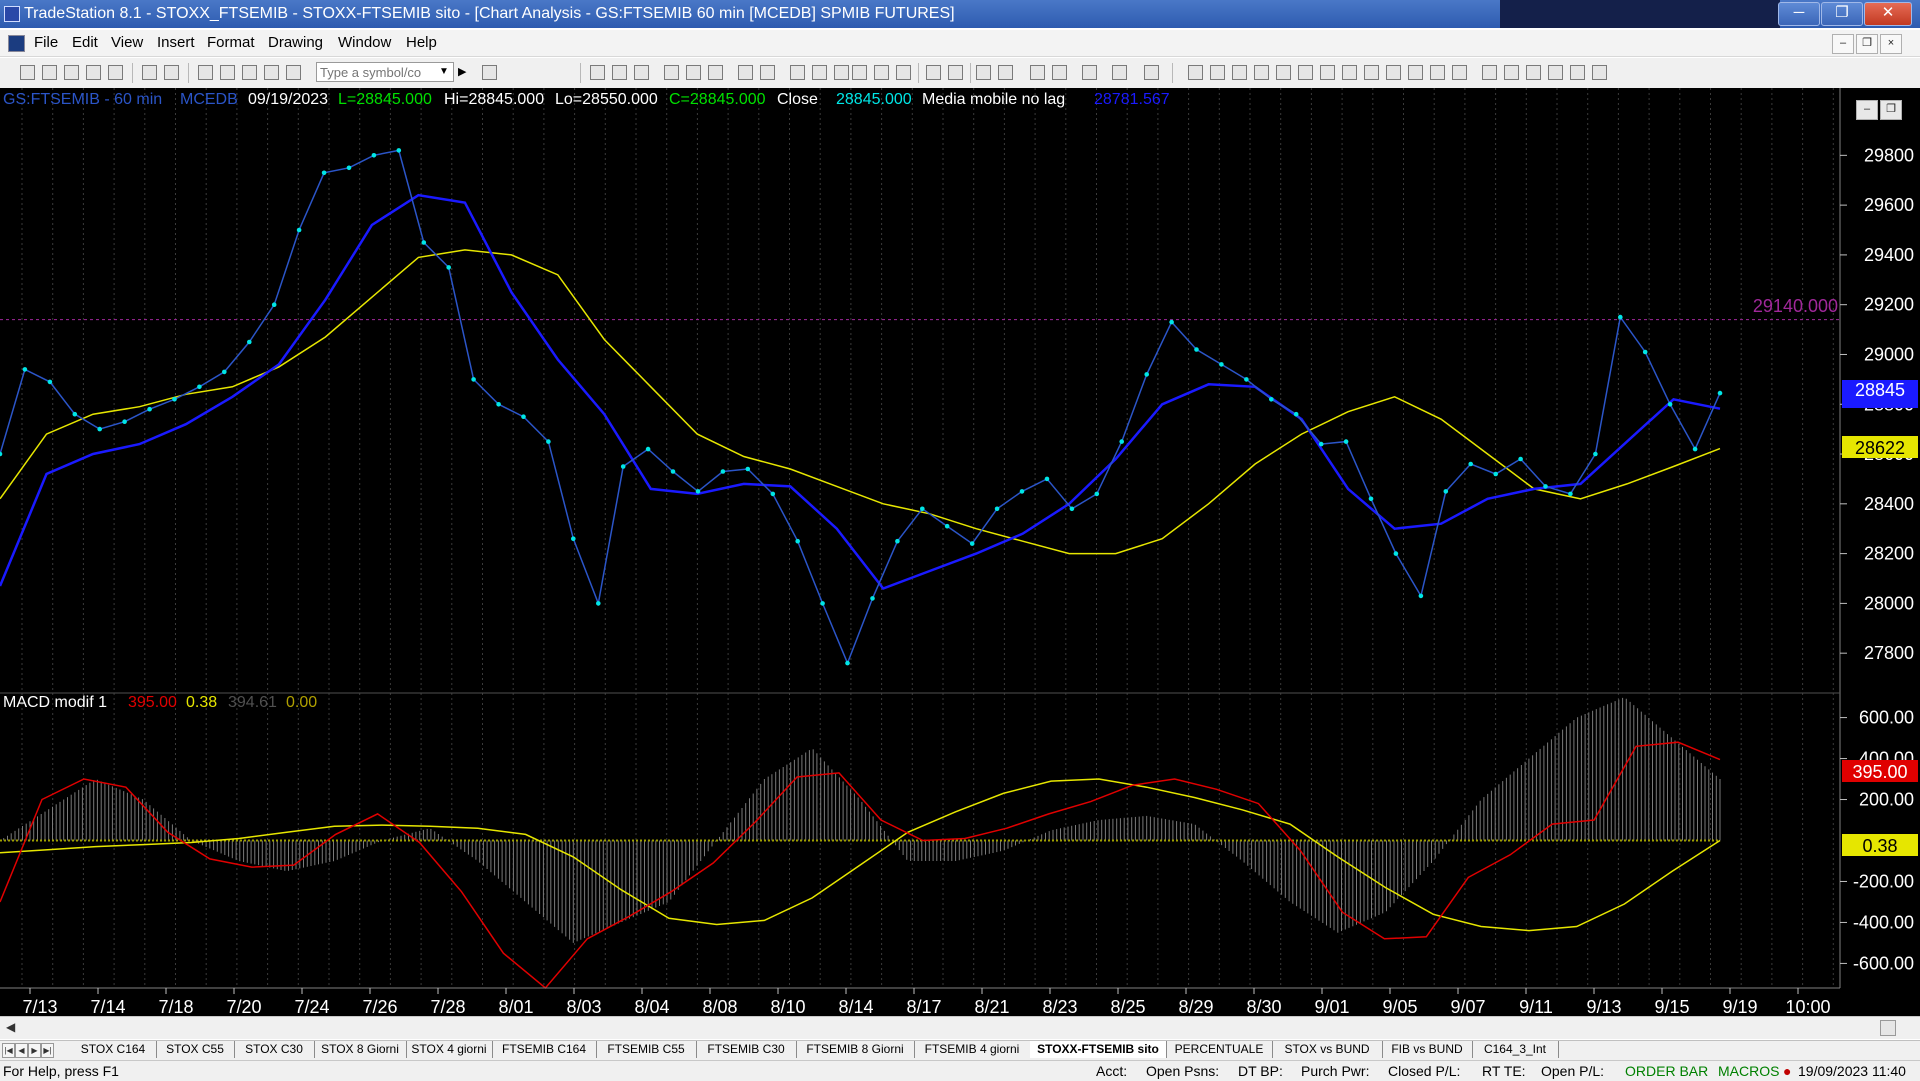 This screenshot has height=1081, width=1920. I want to click on retracement-icon, so click(1305, 72).